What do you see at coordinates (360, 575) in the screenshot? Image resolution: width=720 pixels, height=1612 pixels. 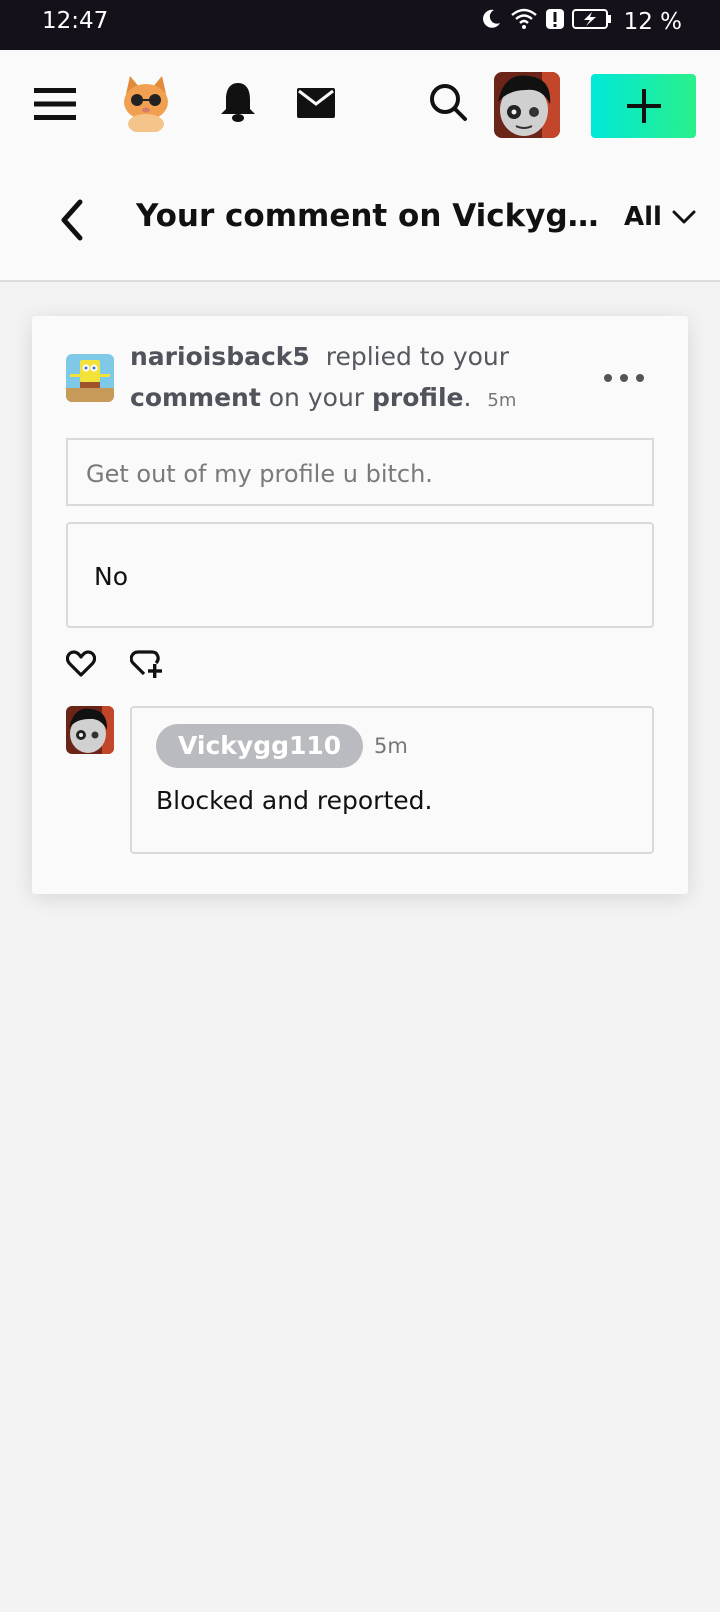 I see `reply-content: No` at bounding box center [360, 575].